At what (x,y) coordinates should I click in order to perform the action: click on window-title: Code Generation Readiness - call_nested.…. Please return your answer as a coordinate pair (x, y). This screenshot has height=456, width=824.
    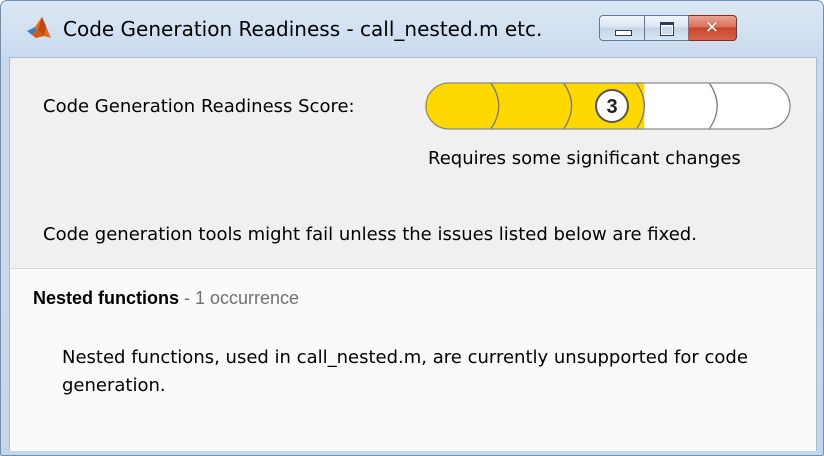
    Looking at the image, I should click on (303, 29).